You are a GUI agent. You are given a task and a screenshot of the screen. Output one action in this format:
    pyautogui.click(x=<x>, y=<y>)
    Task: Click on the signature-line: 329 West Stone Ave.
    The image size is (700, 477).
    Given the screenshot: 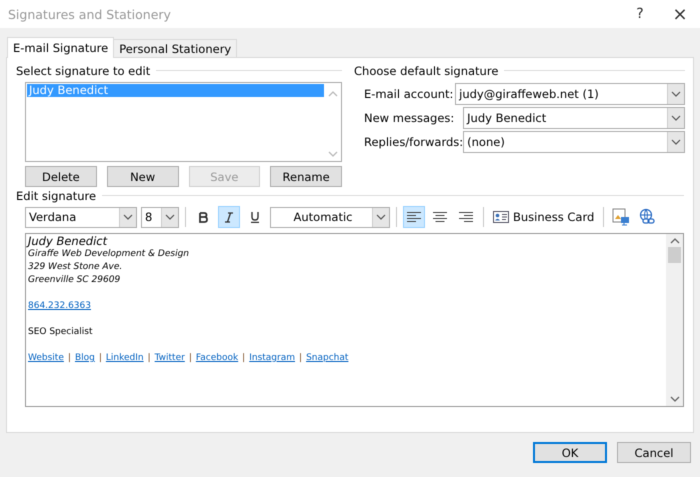 What is the action you would take?
    pyautogui.click(x=76, y=267)
    